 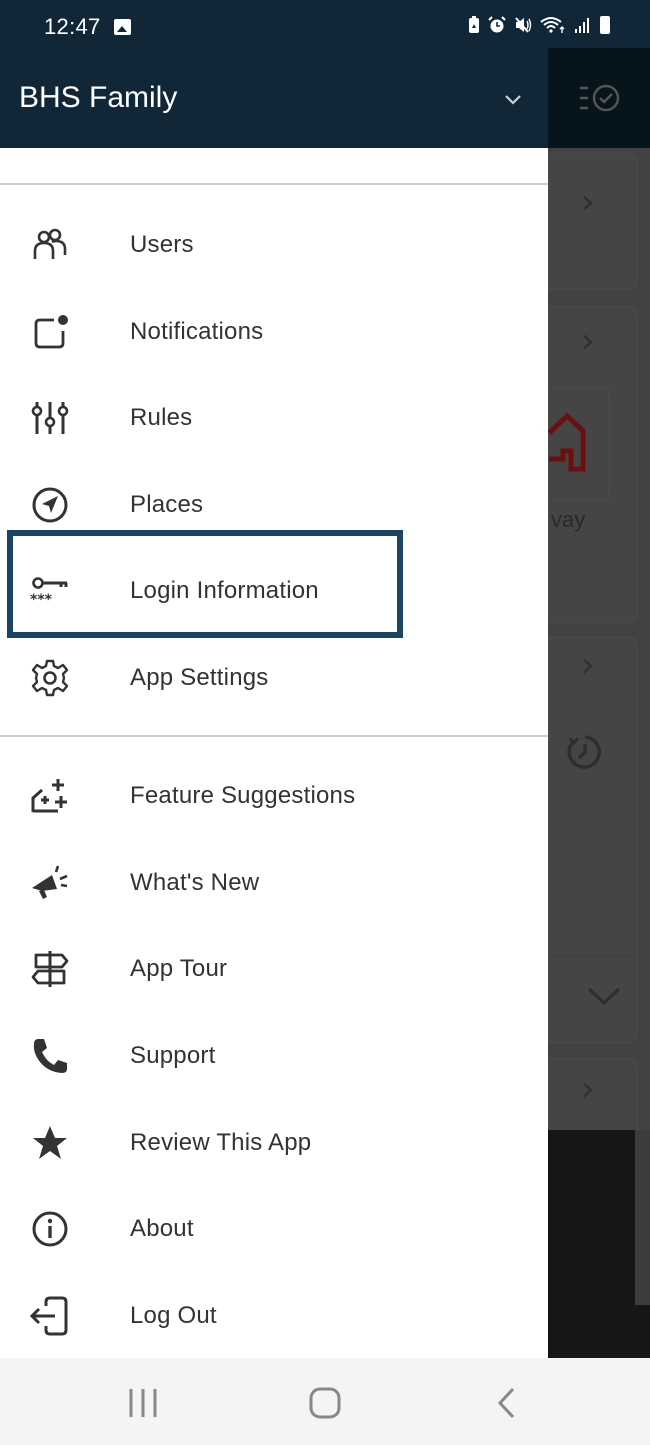 I want to click on background-app: › › vay › ›, so click(x=598, y=703).